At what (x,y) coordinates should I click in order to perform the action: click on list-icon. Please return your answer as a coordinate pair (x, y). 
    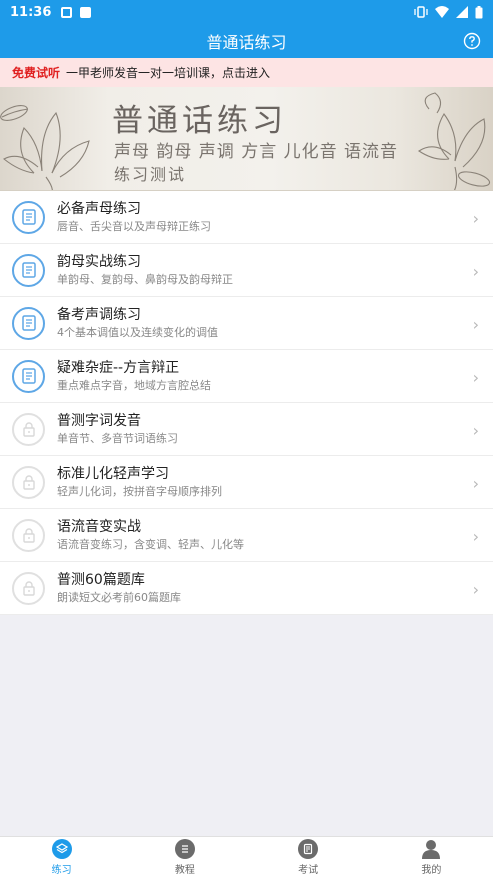
    Looking at the image, I should click on (184, 849).